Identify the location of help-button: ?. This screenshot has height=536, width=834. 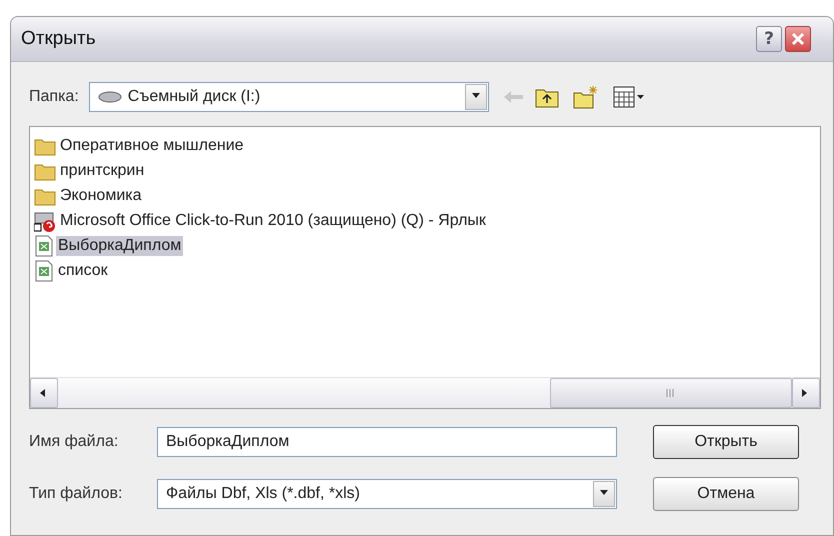
(769, 39).